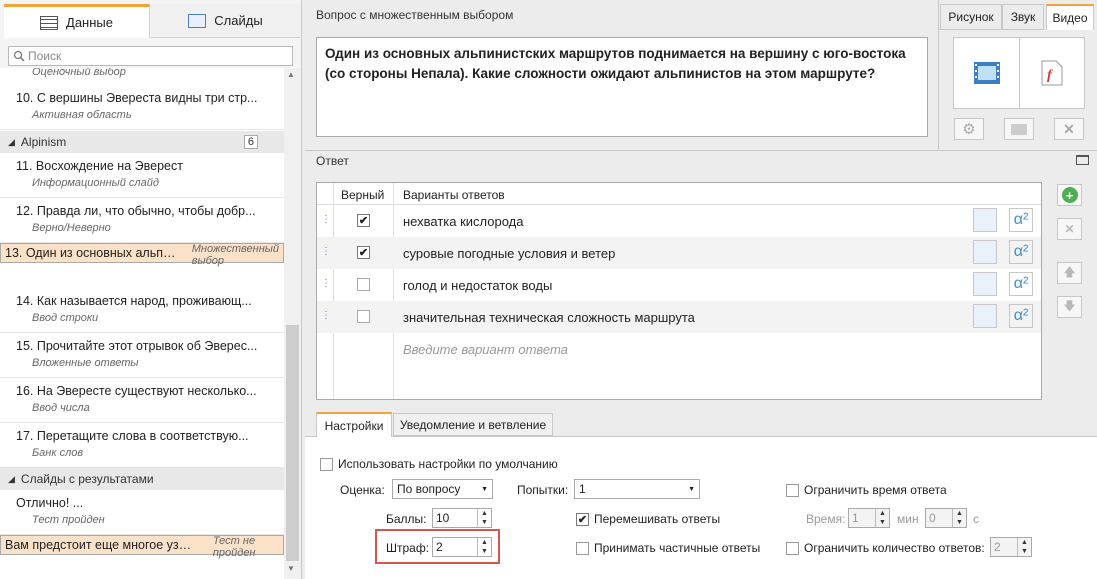  I want to click on item-type: Тест пройден, so click(68, 520).